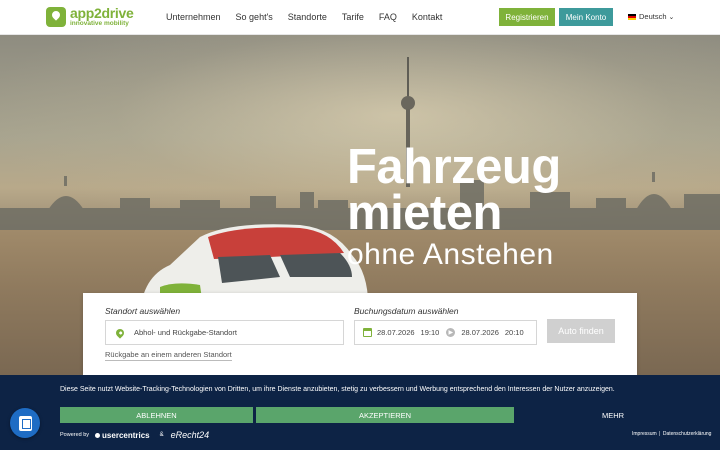  Describe the element at coordinates (168, 355) in the screenshot. I see `different-return-location-link: Rückgabe an einem anderen Standort` at that location.